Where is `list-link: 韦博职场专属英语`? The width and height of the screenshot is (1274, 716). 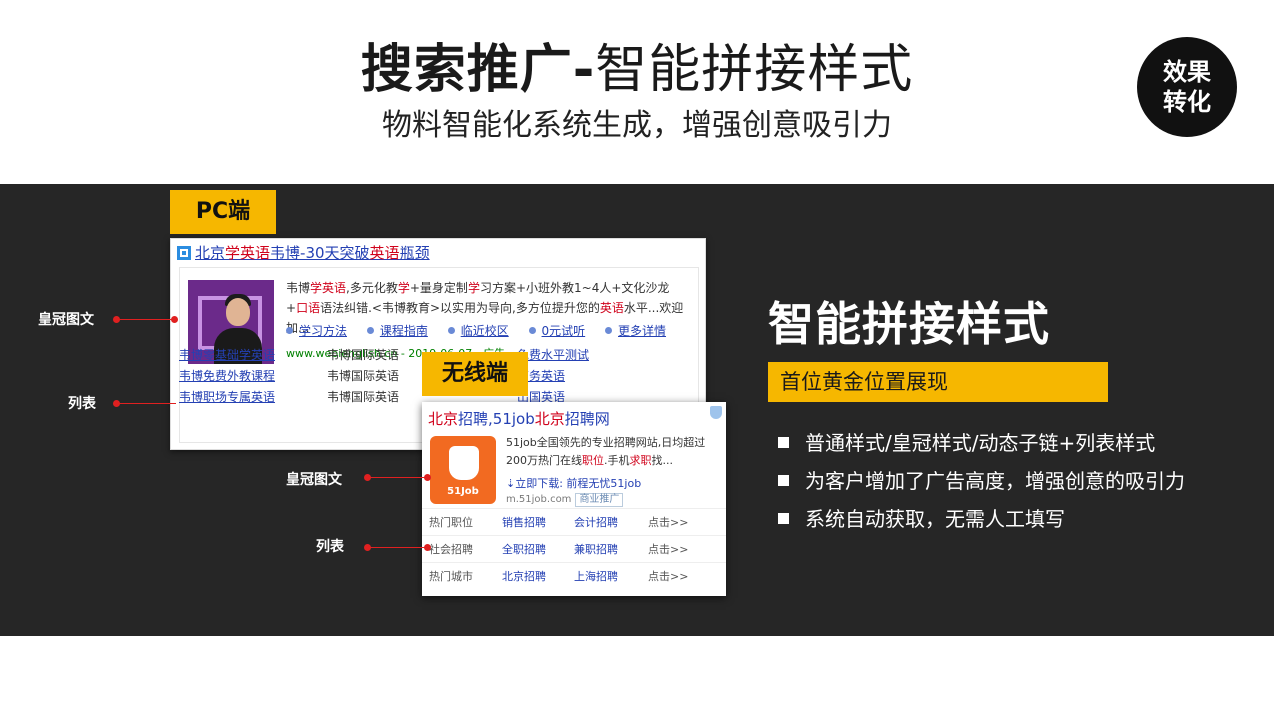 list-link: 韦博职场专属英语 is located at coordinates (227, 397).